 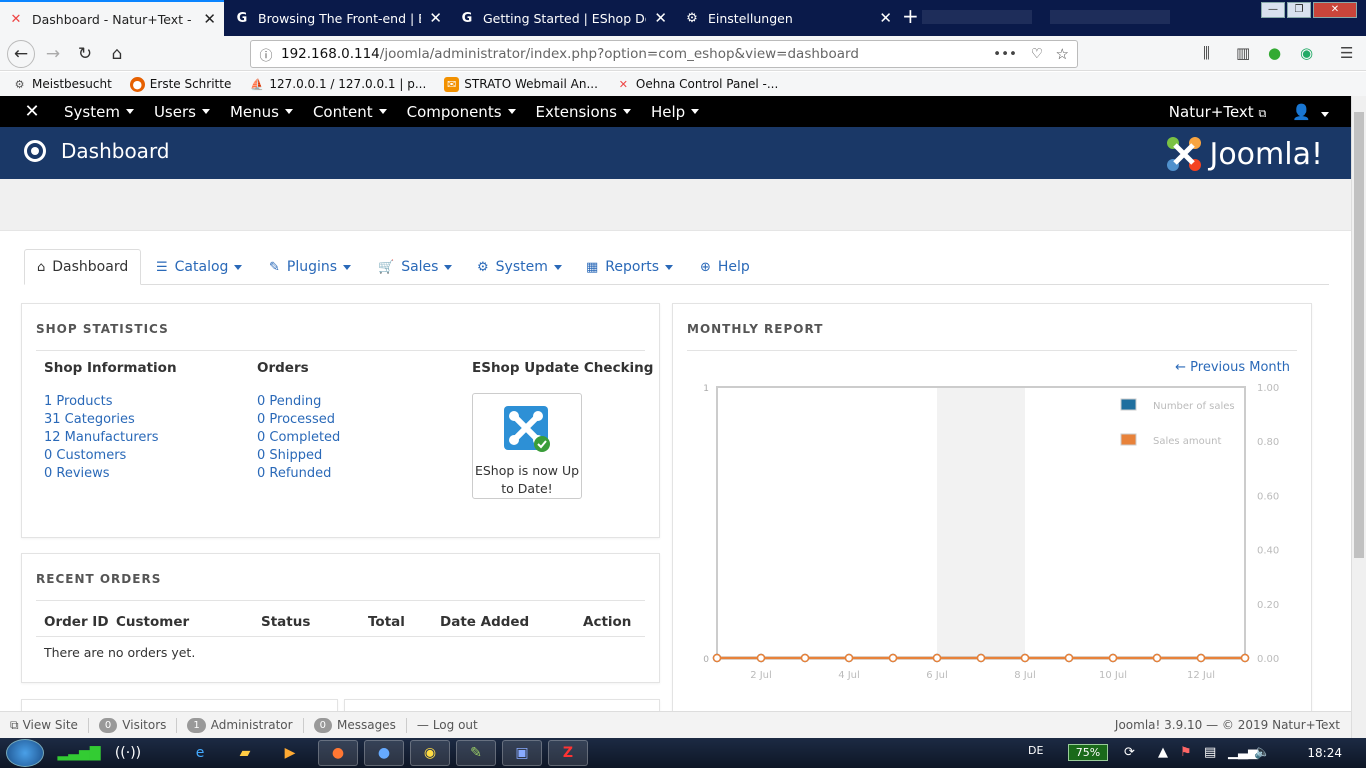 What do you see at coordinates (1062, 54) in the screenshot?
I see `bookmark-star-icon: ☆` at bounding box center [1062, 54].